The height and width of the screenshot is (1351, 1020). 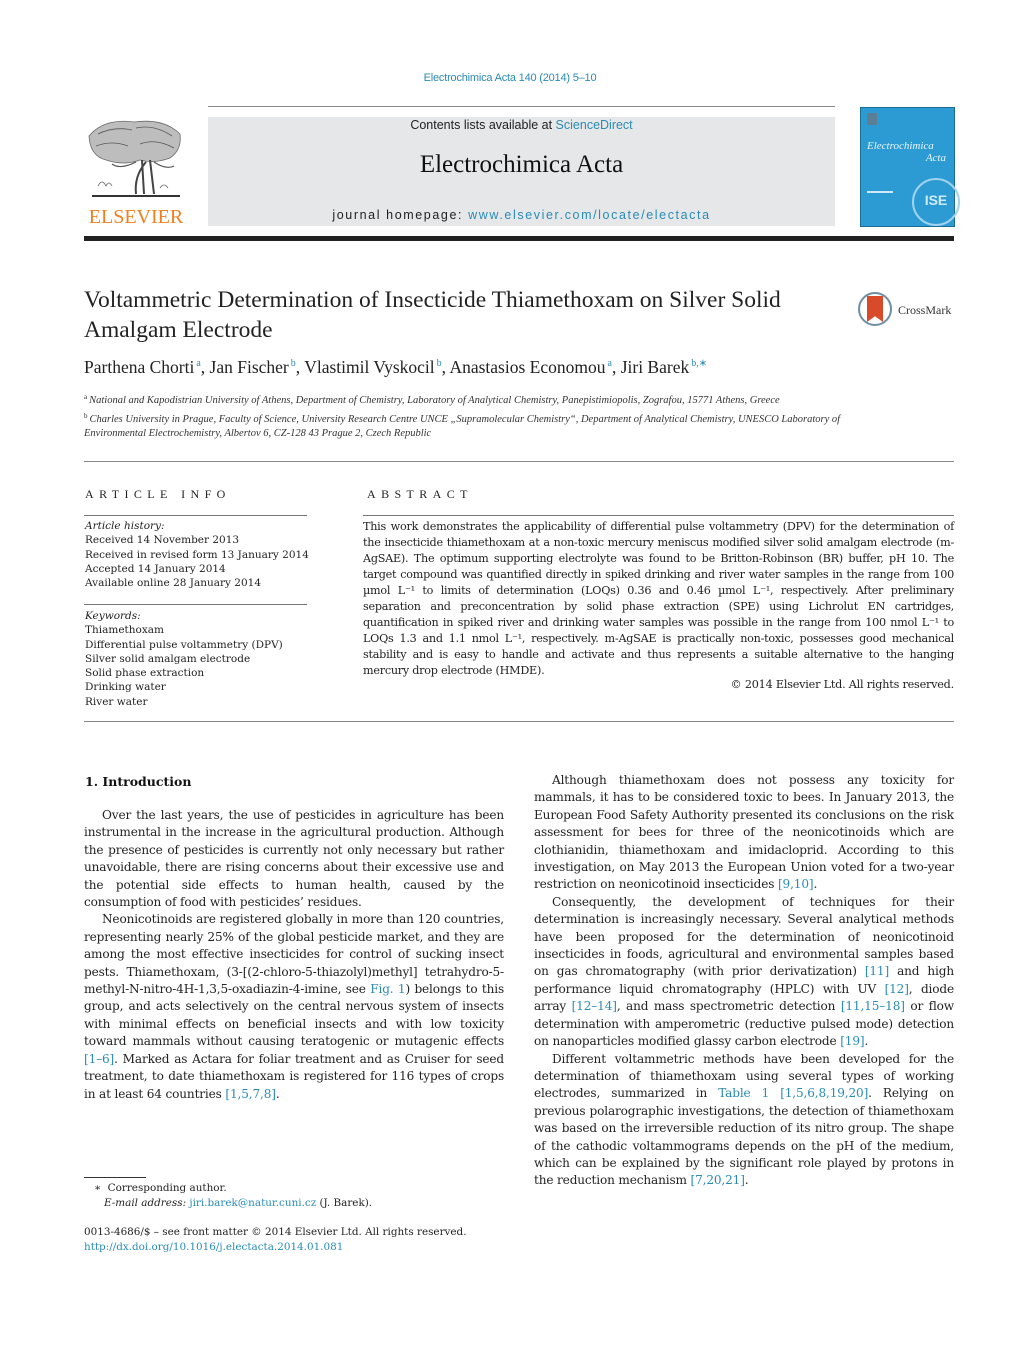 I want to click on citation-link: [1,5,7,8], so click(x=250, y=1094).